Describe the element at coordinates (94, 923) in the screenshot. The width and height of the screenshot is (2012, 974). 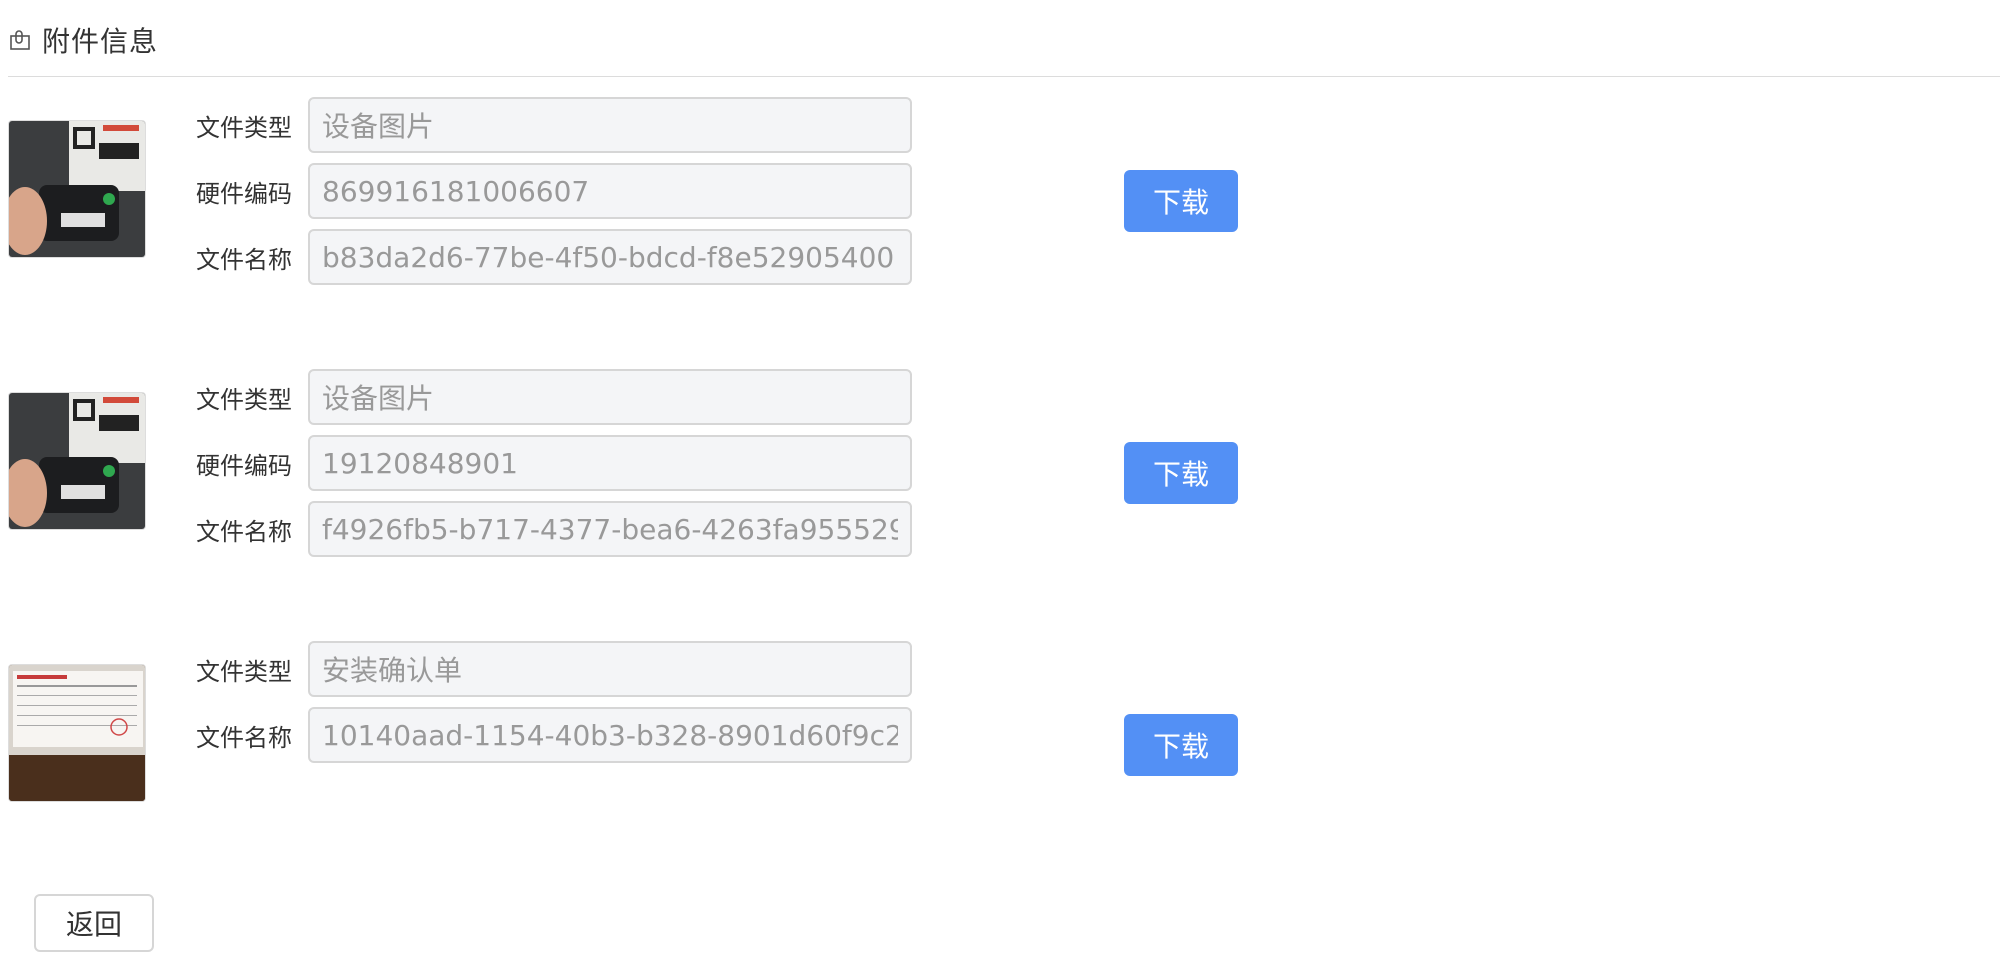
I see `back-button: 返回` at that location.